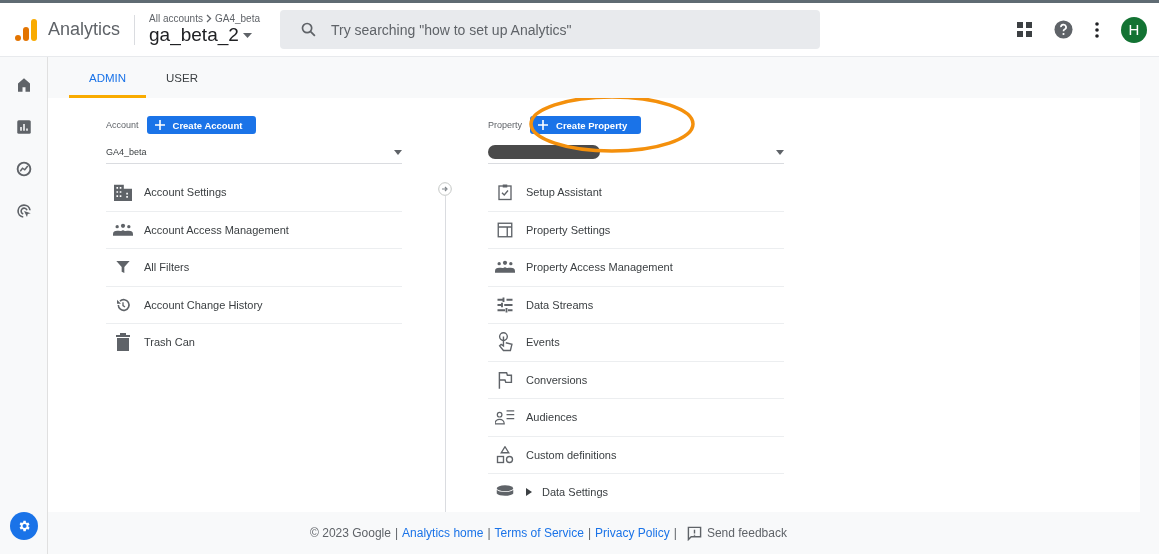 This screenshot has width=1159, height=554. What do you see at coordinates (176, 18) in the screenshot?
I see `breadcrumb-link: All accounts` at bounding box center [176, 18].